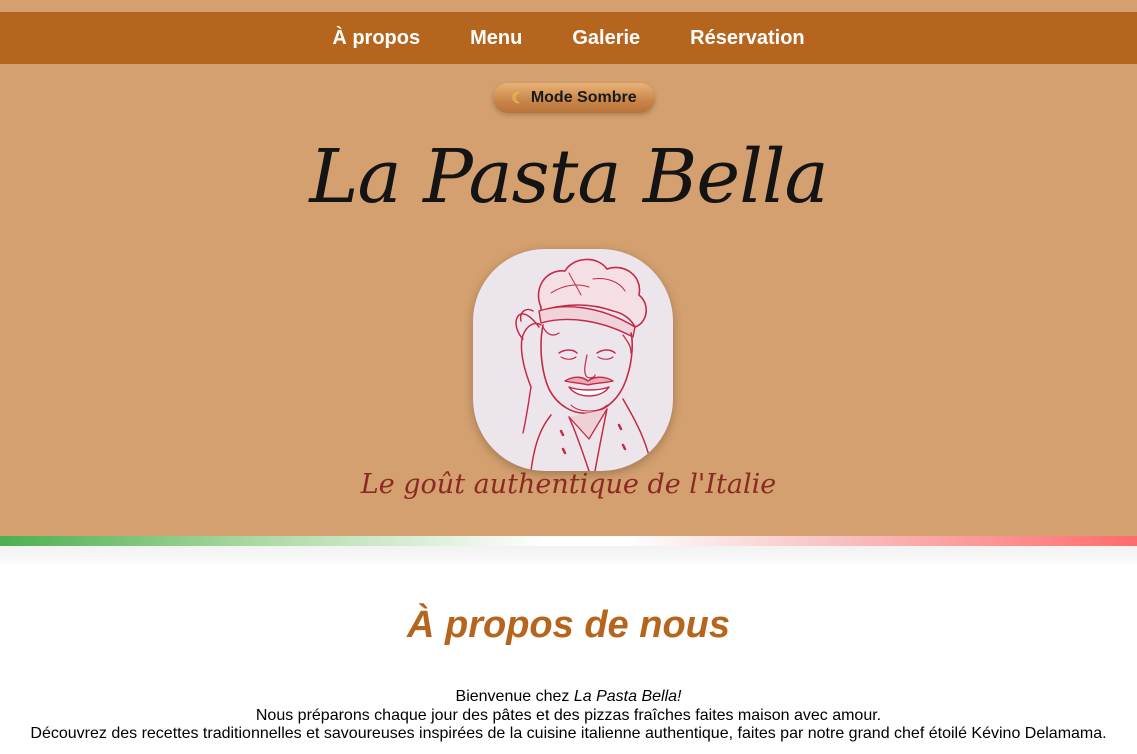 The image size is (1137, 754). I want to click on moon-icon: ☾, so click(518, 98).